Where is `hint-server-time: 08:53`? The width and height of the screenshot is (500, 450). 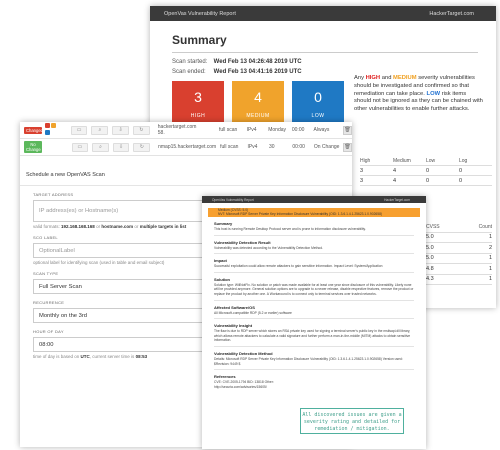 hint-server-time: 08:53 is located at coordinates (141, 356).